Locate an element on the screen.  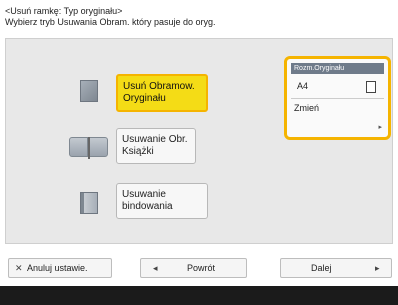
back-button: ◂ Powrót is located at coordinates (193, 268).